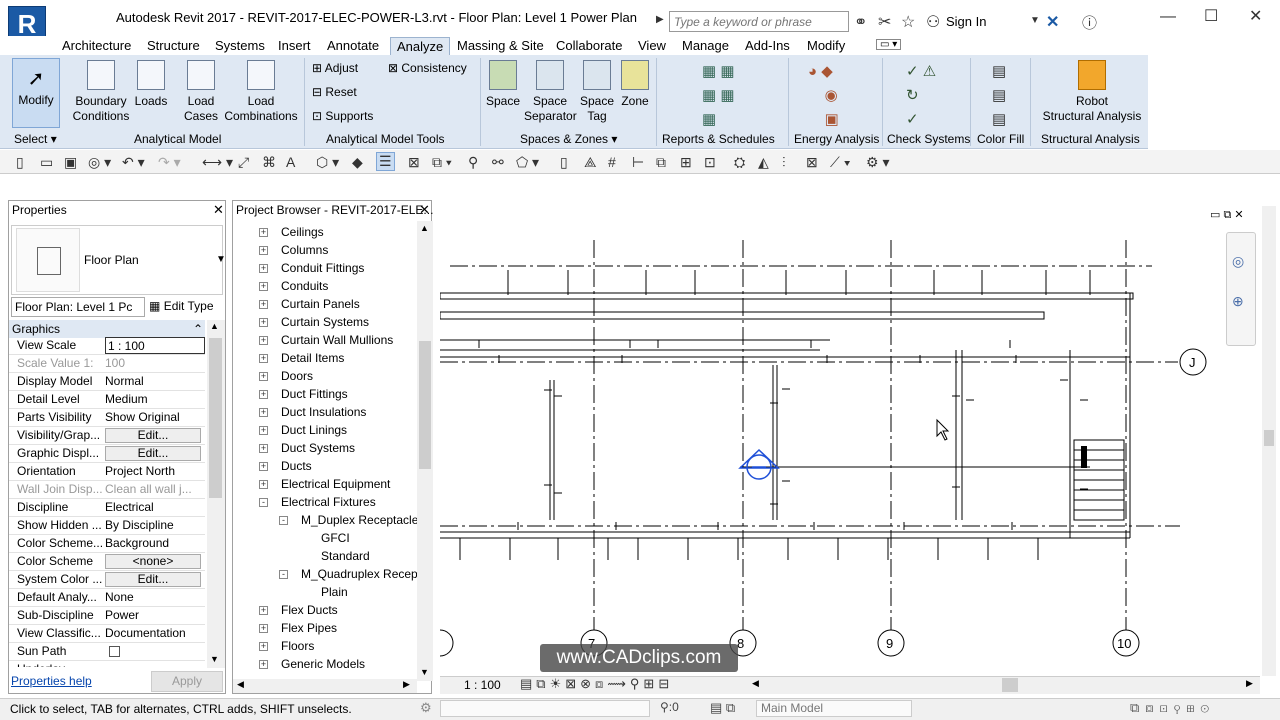 The image size is (1280, 720). What do you see at coordinates (503, 84) in the screenshot?
I see `space-button: Space` at bounding box center [503, 84].